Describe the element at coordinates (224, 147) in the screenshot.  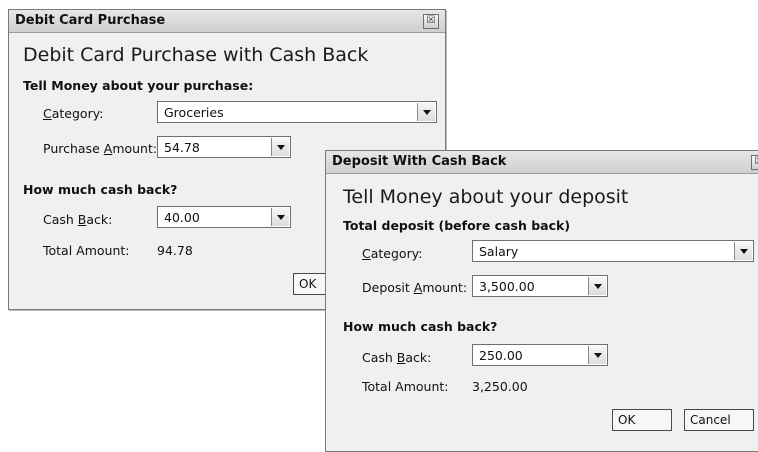
I see `purchase-amount-combobox: 54.78` at that location.